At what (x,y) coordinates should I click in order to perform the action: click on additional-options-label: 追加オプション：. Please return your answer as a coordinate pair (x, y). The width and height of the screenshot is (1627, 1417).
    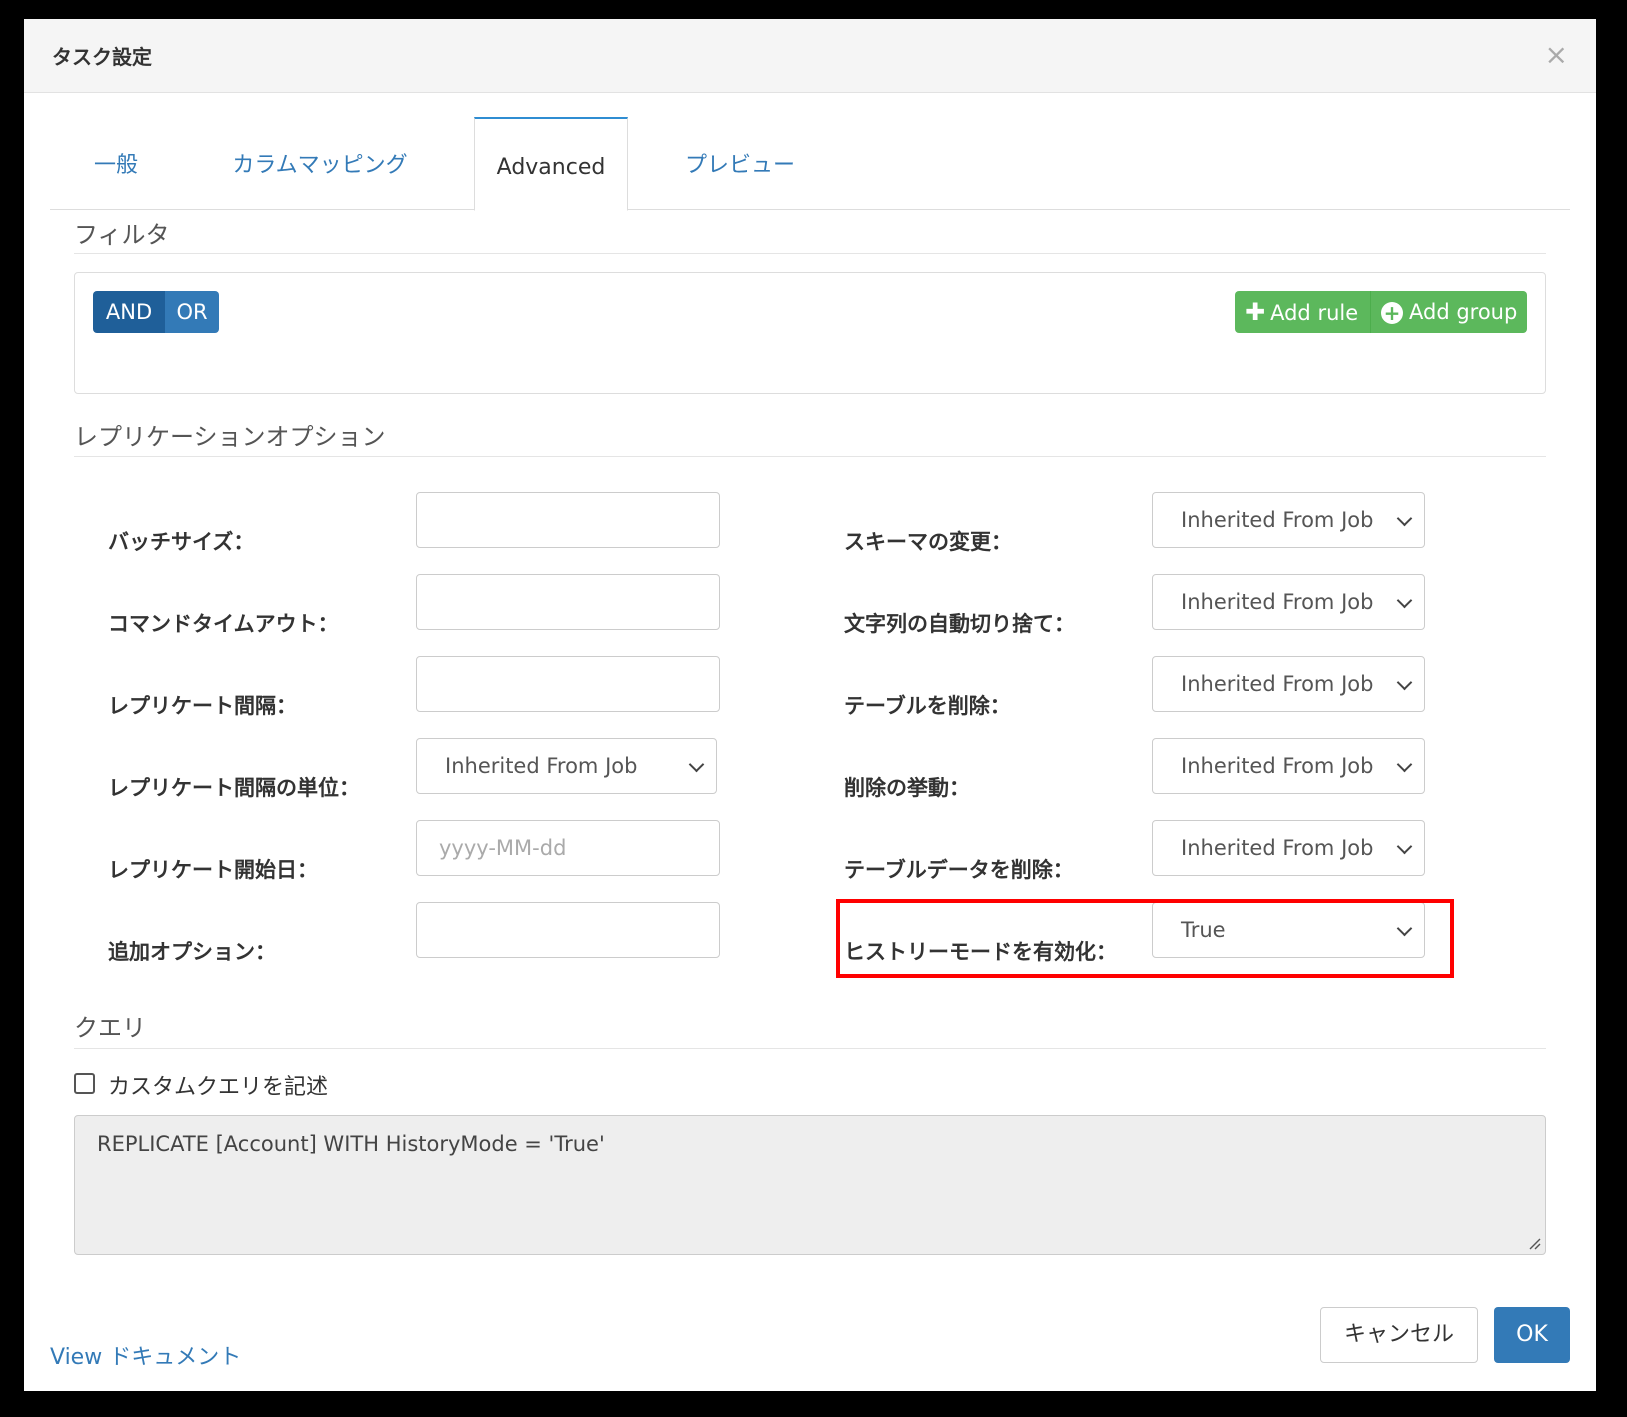
    Looking at the image, I should click on (192, 952).